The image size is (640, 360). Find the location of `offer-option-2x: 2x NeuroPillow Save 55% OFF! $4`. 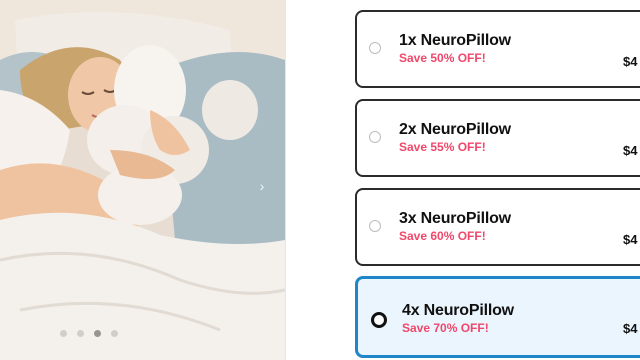

offer-option-2x: 2x NeuroPillow Save 55% OFF! $4 is located at coordinates (497, 138).